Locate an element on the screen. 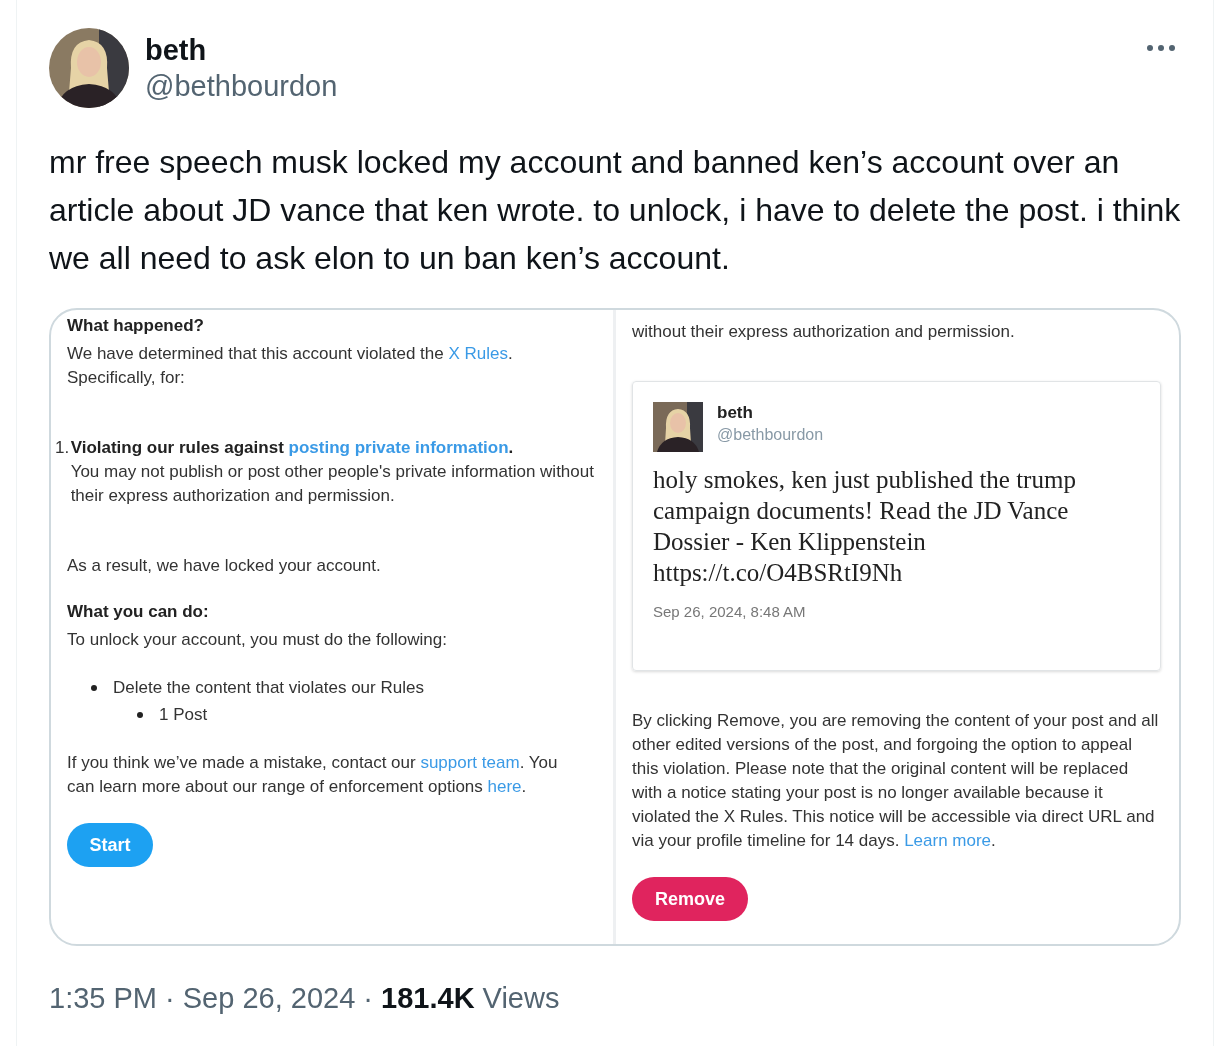 The height and width of the screenshot is (1046, 1228). violation-title: Violating our rules against posting private information. is located at coordinates (292, 448).